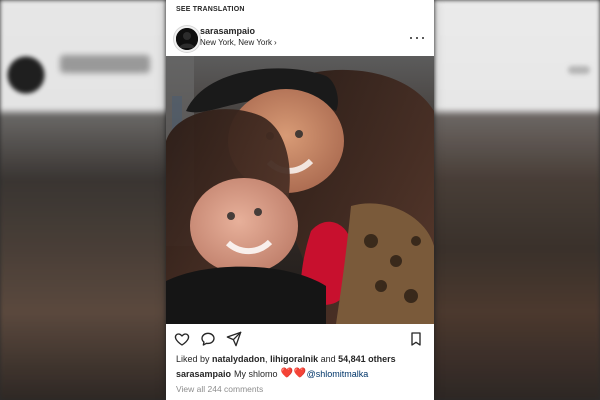 This screenshot has height=400, width=600. I want to click on likes-user-1: natalydadon, so click(238, 359).